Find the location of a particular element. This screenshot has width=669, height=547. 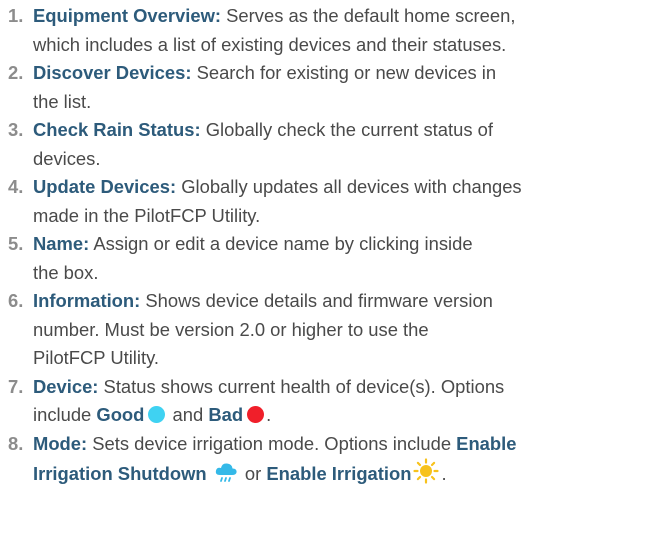

item-text: the list. is located at coordinates (62, 101).